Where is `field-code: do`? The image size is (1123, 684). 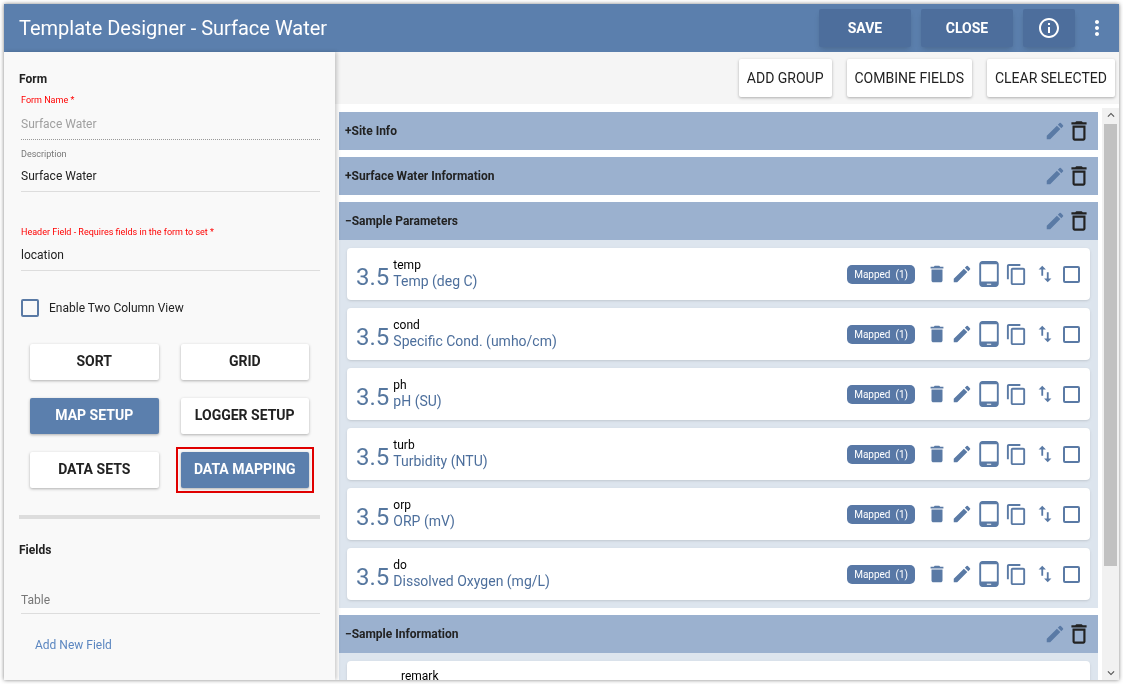
field-code: do is located at coordinates (400, 565).